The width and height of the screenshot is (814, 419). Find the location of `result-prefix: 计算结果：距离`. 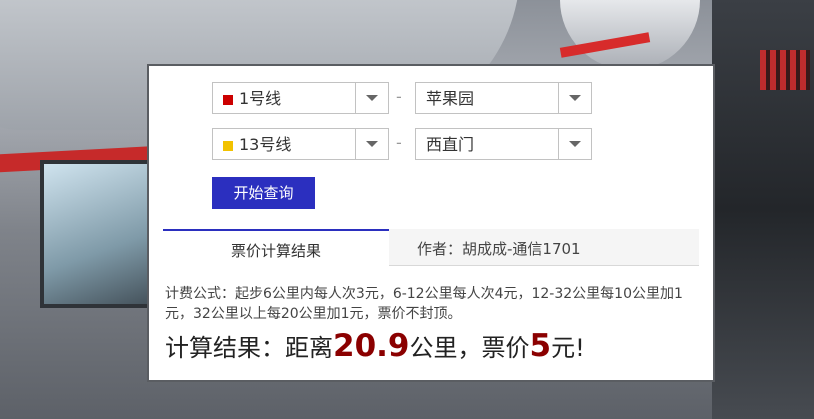

result-prefix: 计算结果：距离 is located at coordinates (249, 348).